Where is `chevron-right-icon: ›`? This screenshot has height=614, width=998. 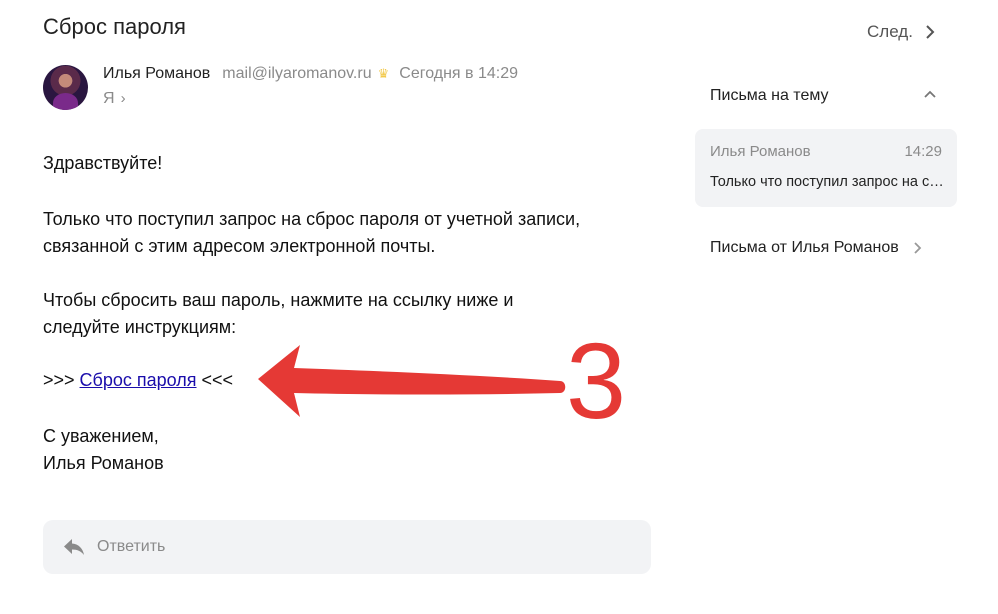 chevron-right-icon: › is located at coordinates (123, 98).